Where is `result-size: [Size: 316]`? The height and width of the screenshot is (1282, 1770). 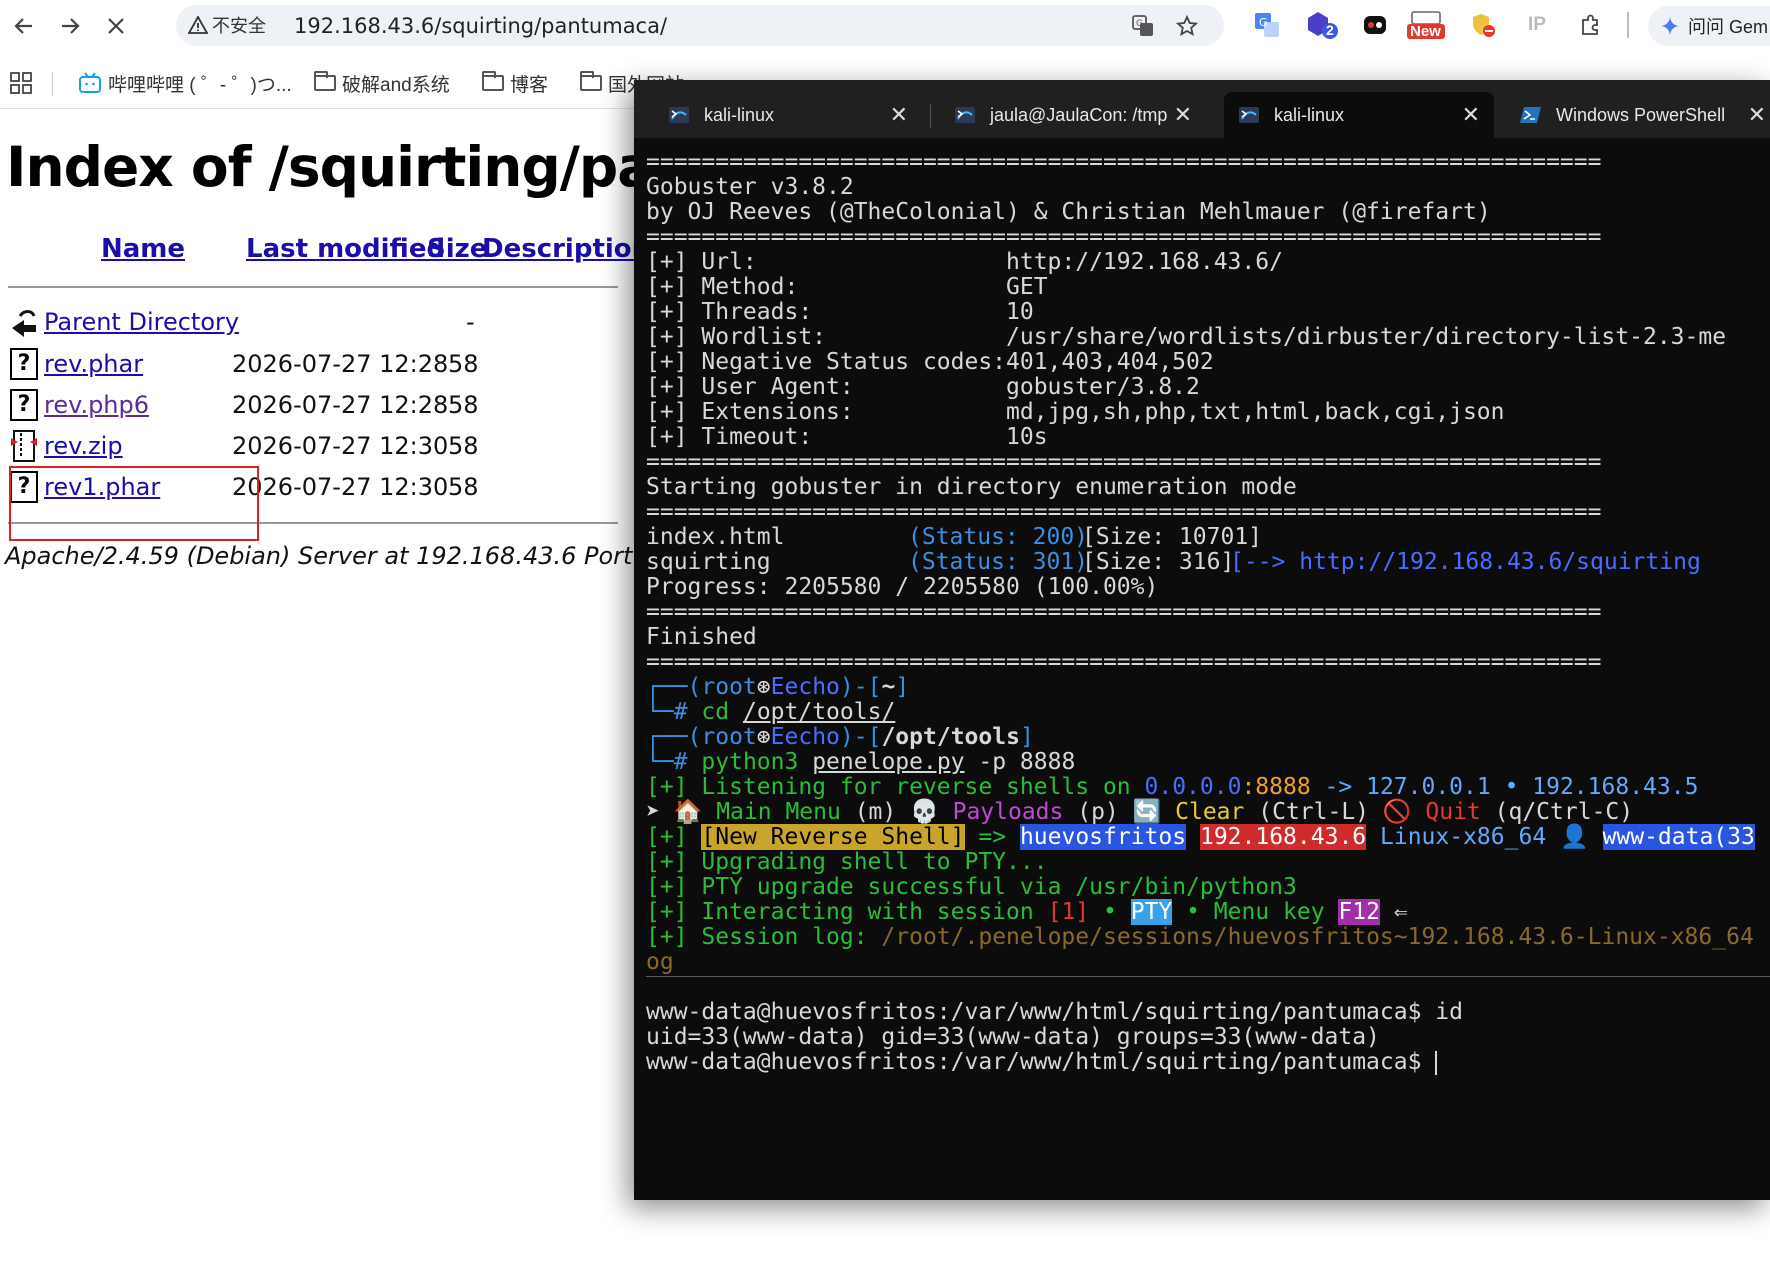
result-size: [Size: 316] is located at coordinates (1158, 562).